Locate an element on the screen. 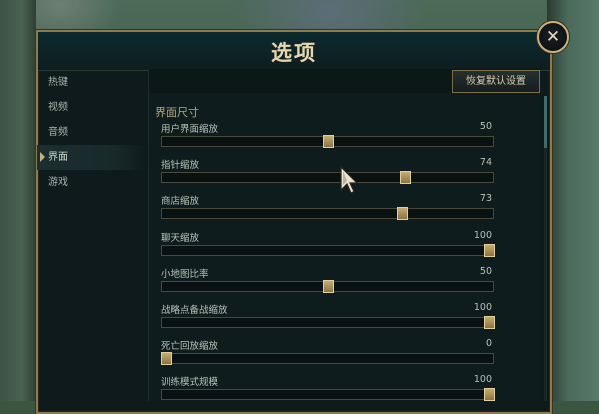 The width and height of the screenshot is (599, 414). mouse-pointer-icon is located at coordinates (349, 180).